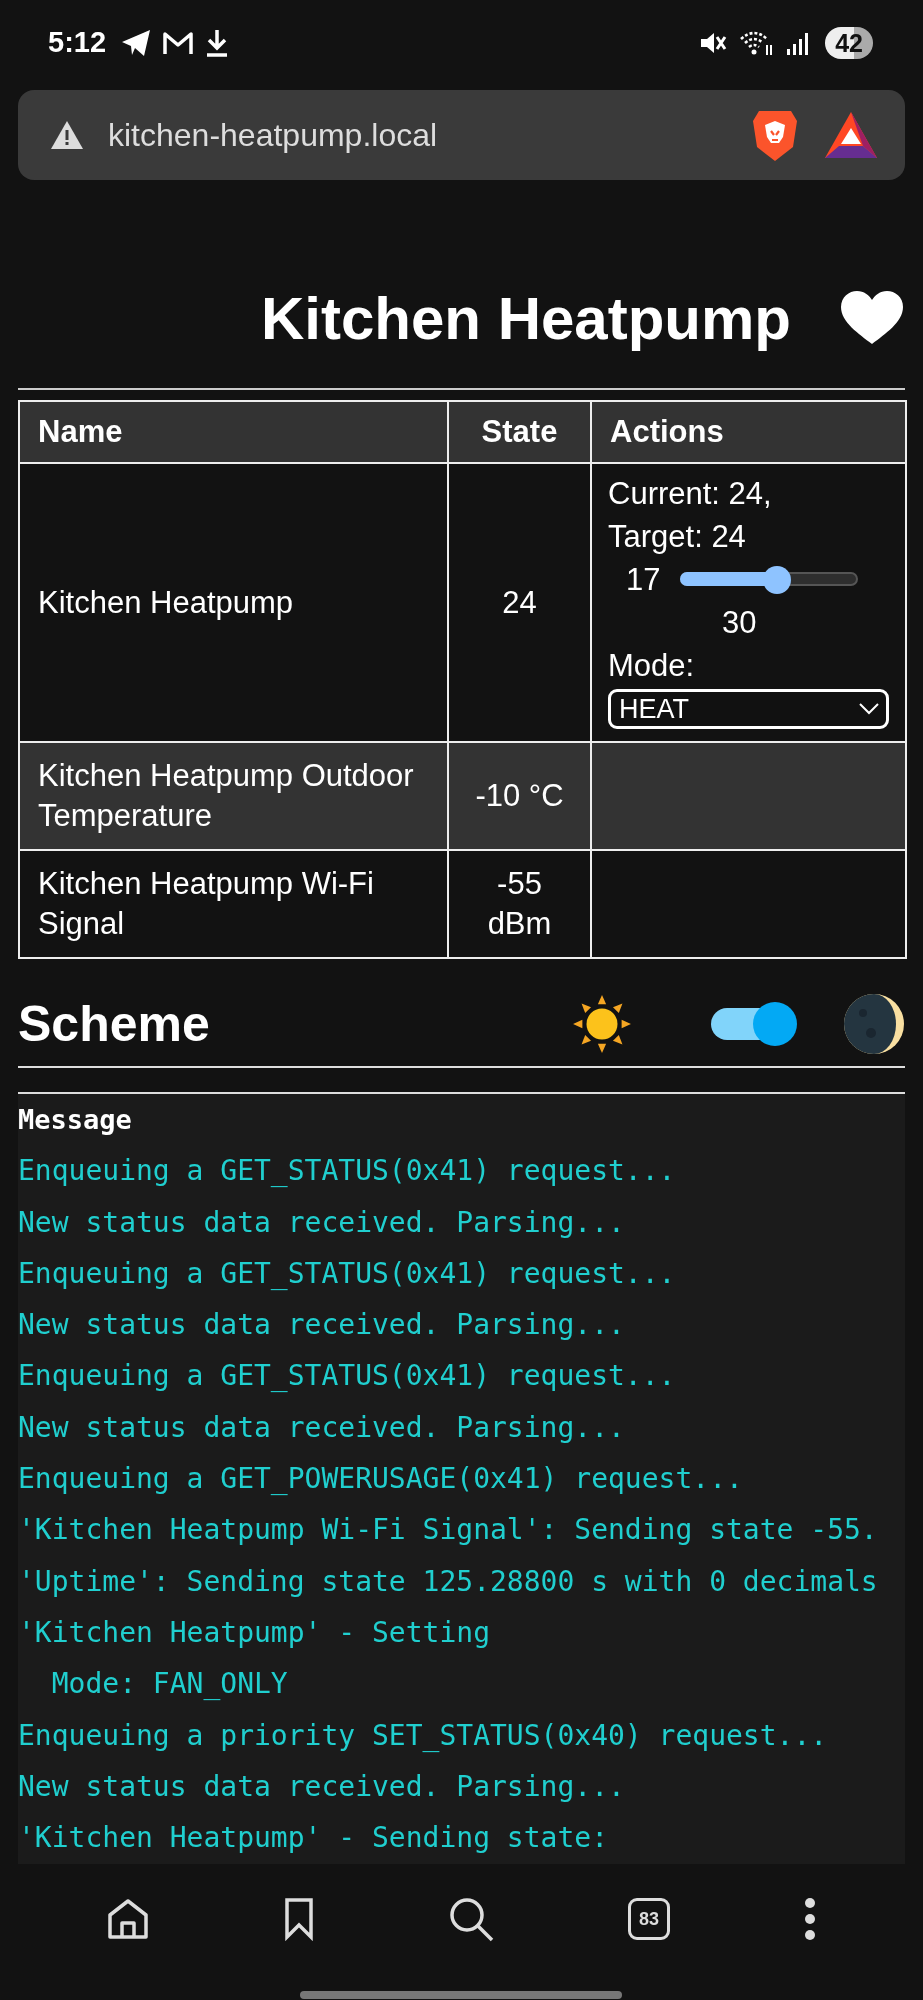 The height and width of the screenshot is (2000, 923). What do you see at coordinates (128, 1919) in the screenshot?
I see `home-icon` at bounding box center [128, 1919].